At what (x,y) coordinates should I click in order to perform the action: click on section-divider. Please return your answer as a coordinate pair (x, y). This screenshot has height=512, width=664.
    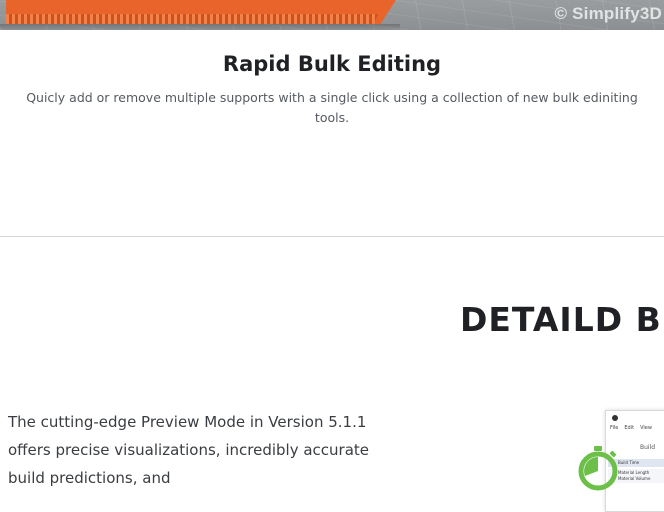
    Looking at the image, I should click on (332, 236).